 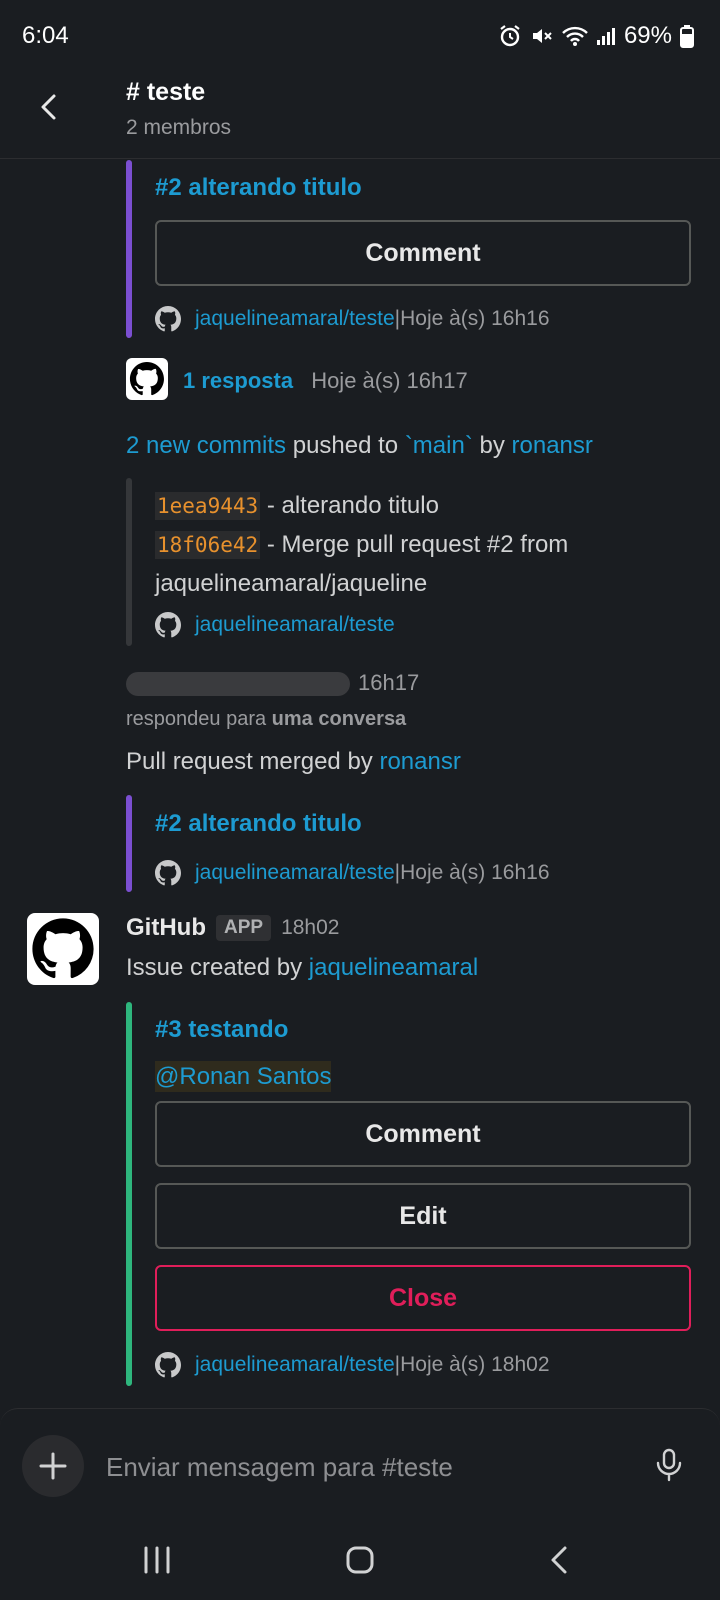 What do you see at coordinates (492, 445) in the screenshot?
I see `commits-by: by` at bounding box center [492, 445].